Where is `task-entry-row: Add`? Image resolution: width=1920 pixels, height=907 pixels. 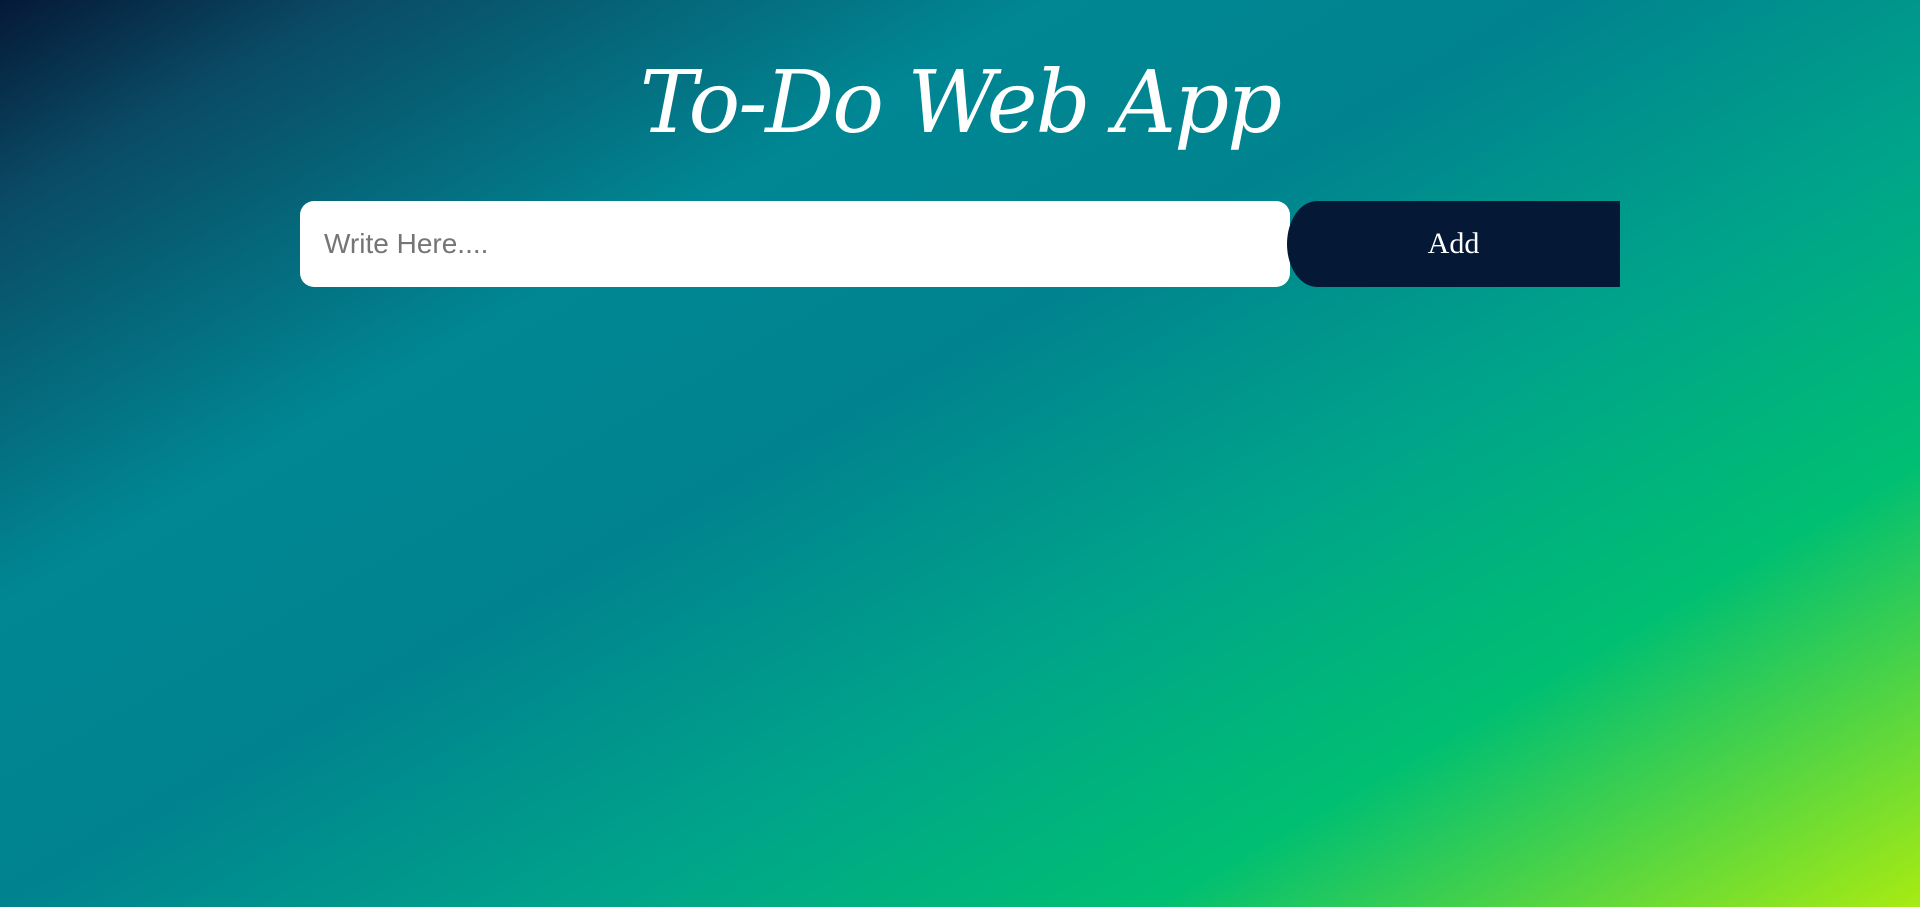
task-entry-row: Add is located at coordinates (960, 244).